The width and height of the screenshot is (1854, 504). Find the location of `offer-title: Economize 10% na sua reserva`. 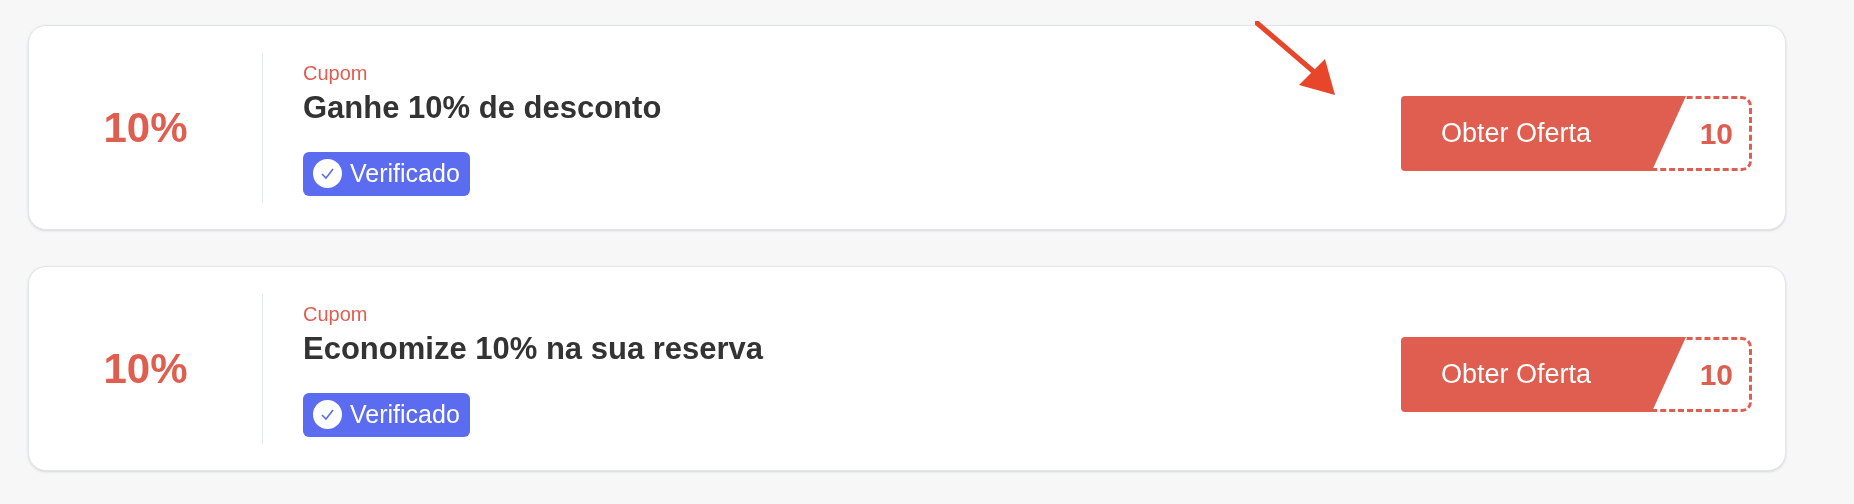

offer-title: Economize 10% na sua reserva is located at coordinates (533, 348).